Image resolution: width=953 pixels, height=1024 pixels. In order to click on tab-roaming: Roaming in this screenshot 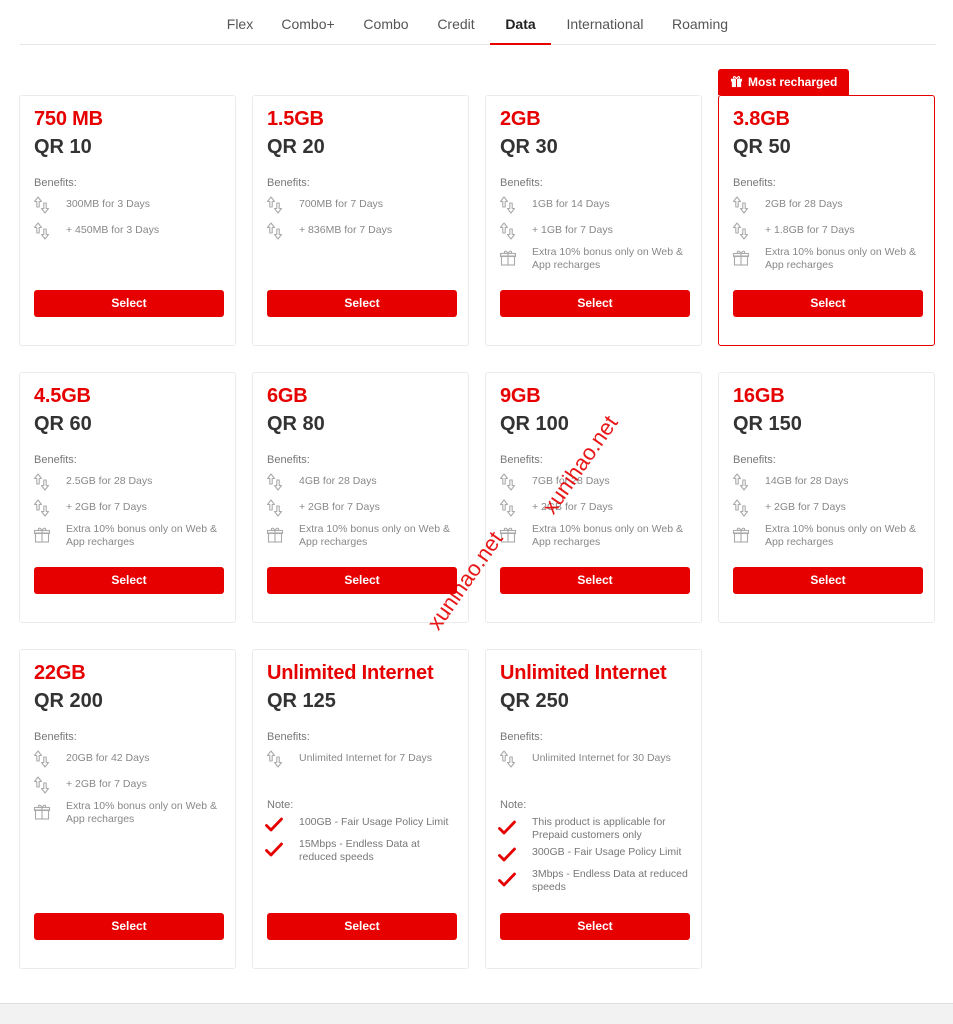, I will do `click(700, 22)`.